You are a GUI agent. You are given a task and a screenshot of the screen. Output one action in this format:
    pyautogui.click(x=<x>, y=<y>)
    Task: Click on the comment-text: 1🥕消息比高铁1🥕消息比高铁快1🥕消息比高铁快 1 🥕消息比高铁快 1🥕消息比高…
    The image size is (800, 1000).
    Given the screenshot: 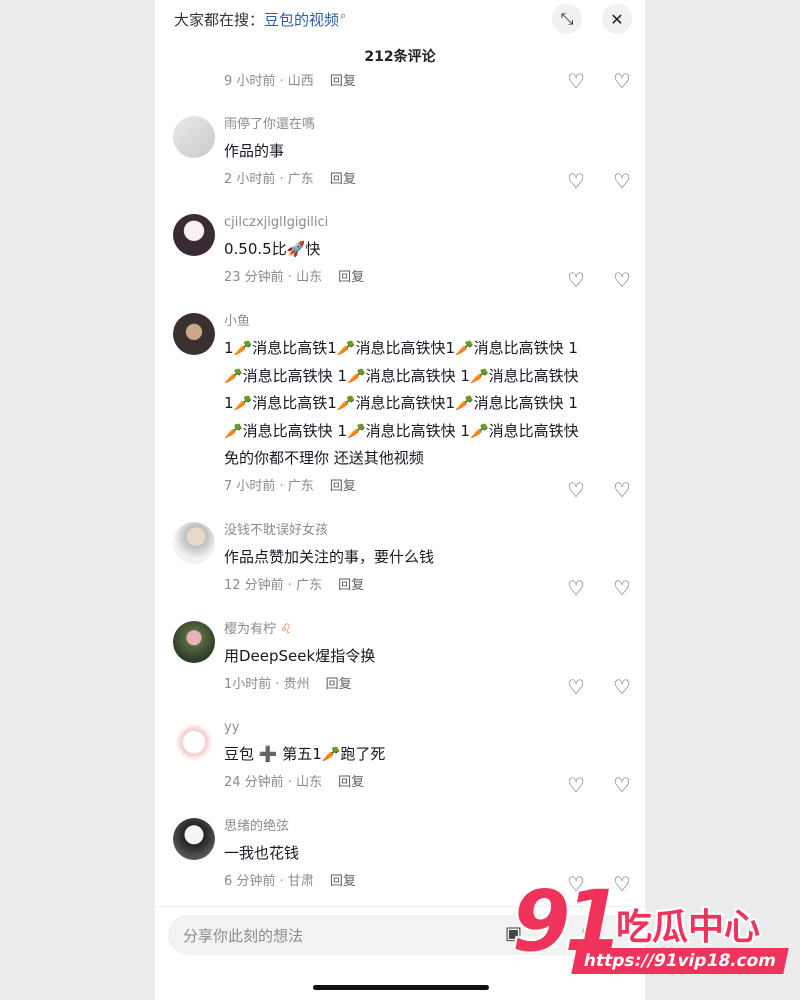 What is the action you would take?
    pyautogui.click(x=401, y=403)
    